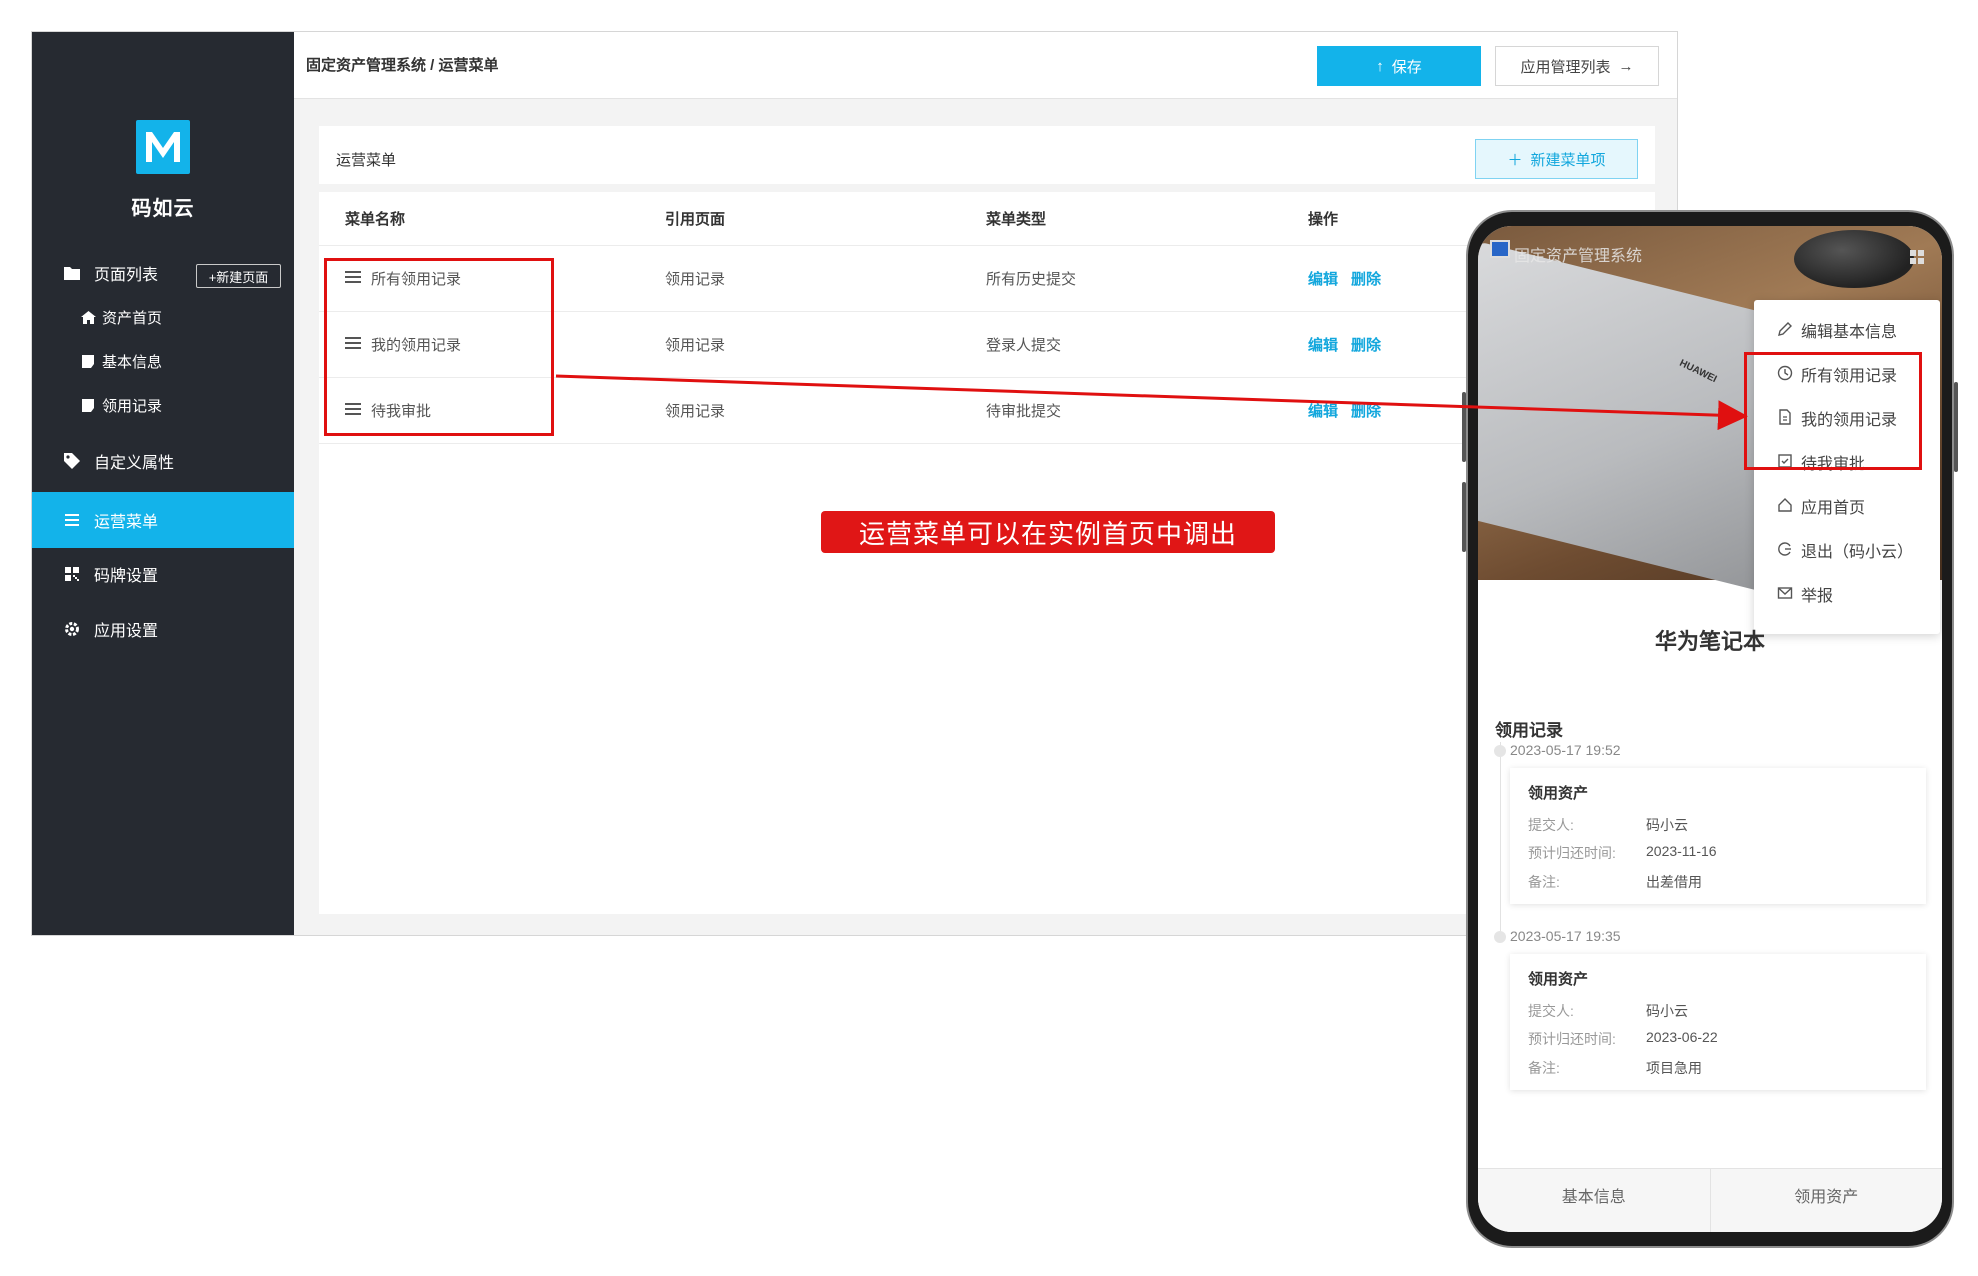 Image resolution: width=1978 pixels, height=1276 pixels. I want to click on folder-icon, so click(72, 273).